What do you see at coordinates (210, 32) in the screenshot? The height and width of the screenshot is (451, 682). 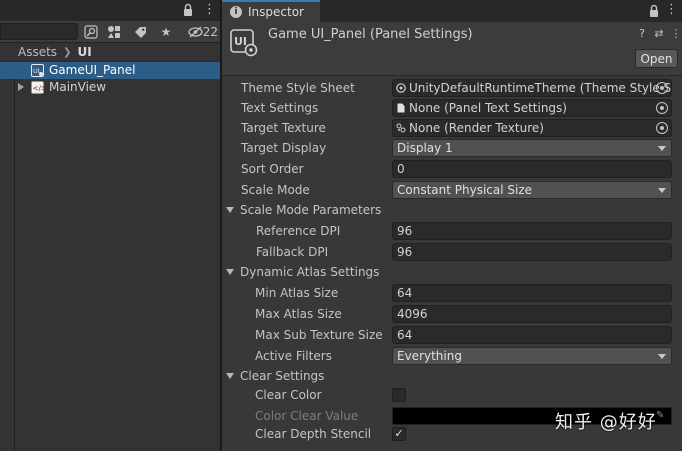 I see `hidden-count: 22` at bounding box center [210, 32].